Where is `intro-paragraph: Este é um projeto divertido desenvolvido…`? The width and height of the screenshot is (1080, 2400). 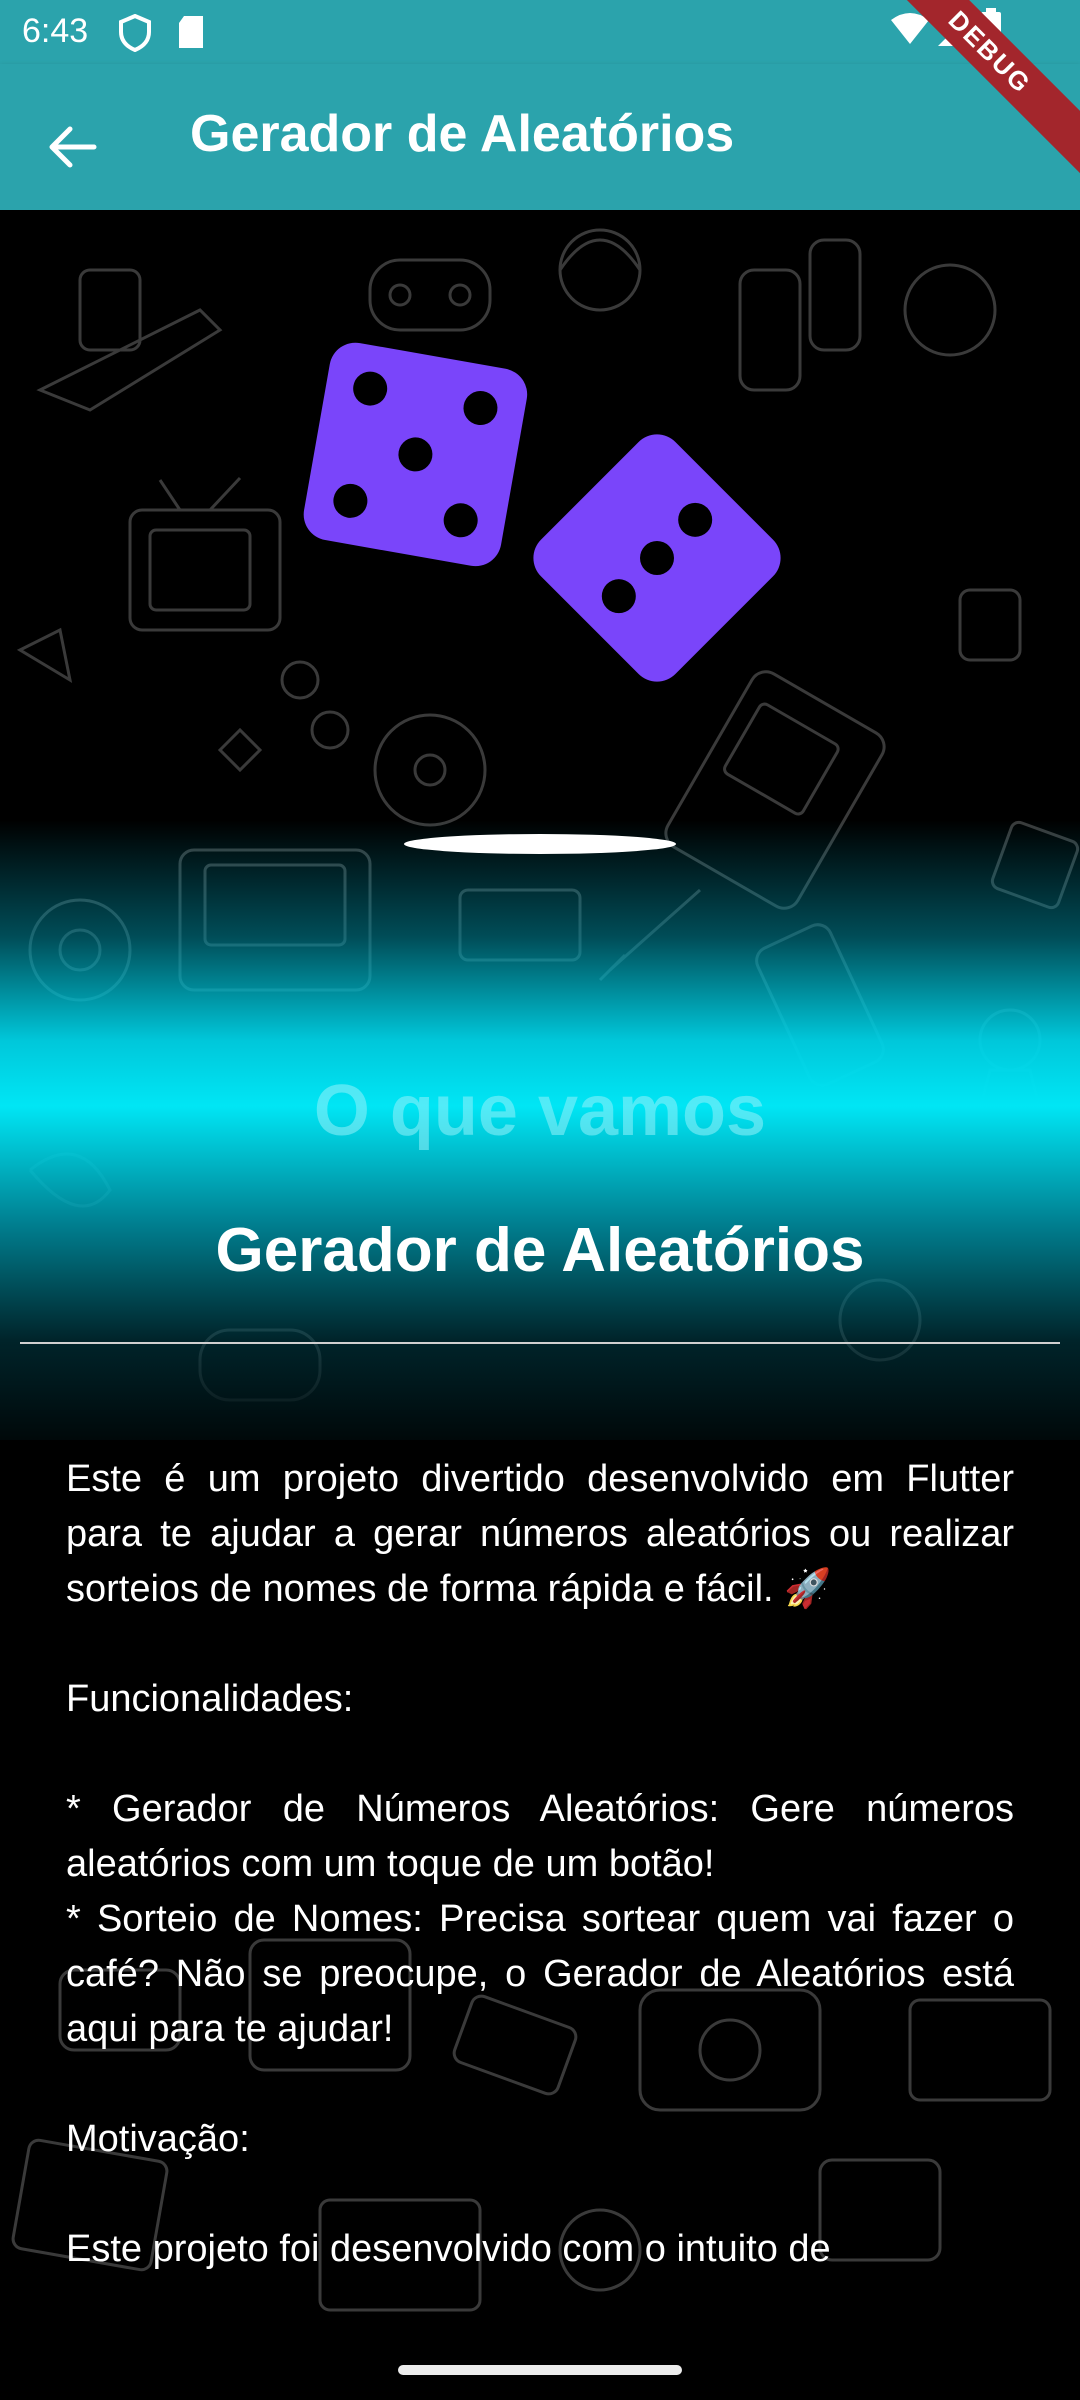
intro-paragraph: Este é um projeto divertido desenvolvido… is located at coordinates (540, 1534).